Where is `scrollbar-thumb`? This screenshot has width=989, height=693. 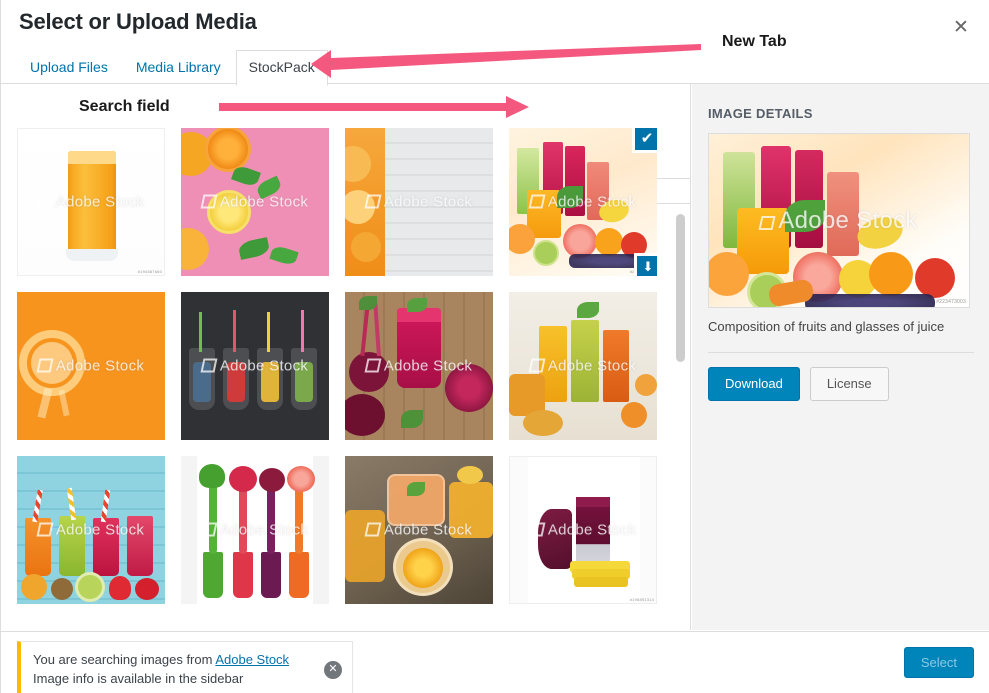 scrollbar-thumb is located at coordinates (680, 288).